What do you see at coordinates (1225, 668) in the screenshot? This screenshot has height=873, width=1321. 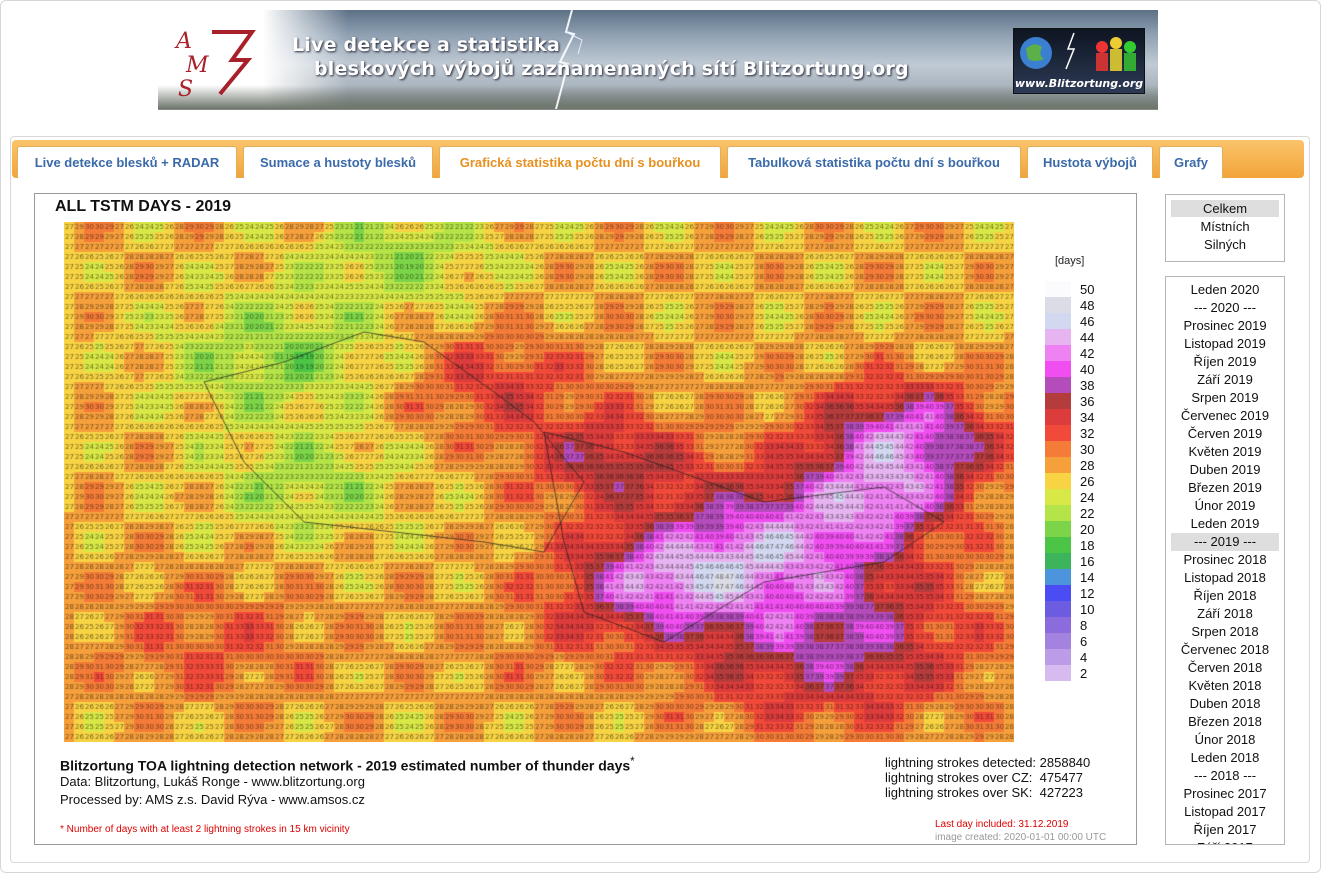 I see `month-item: Červen 2018` at bounding box center [1225, 668].